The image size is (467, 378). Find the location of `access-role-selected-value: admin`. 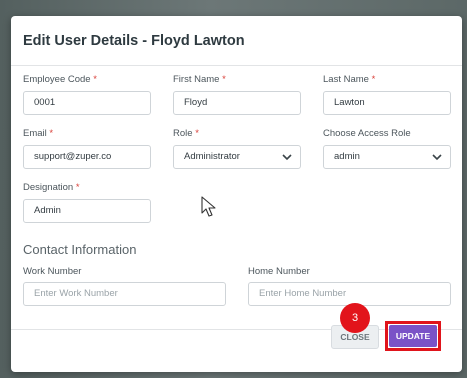

access-role-selected-value: admin is located at coordinates (347, 156).